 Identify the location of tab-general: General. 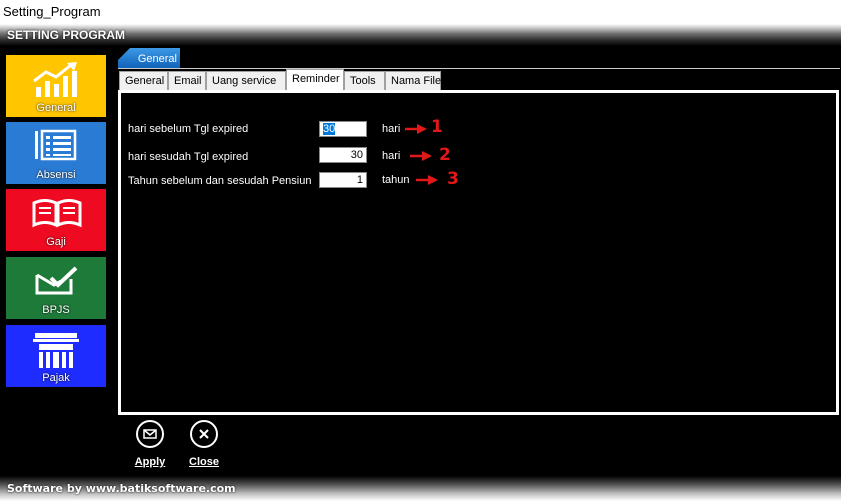
(143, 80).